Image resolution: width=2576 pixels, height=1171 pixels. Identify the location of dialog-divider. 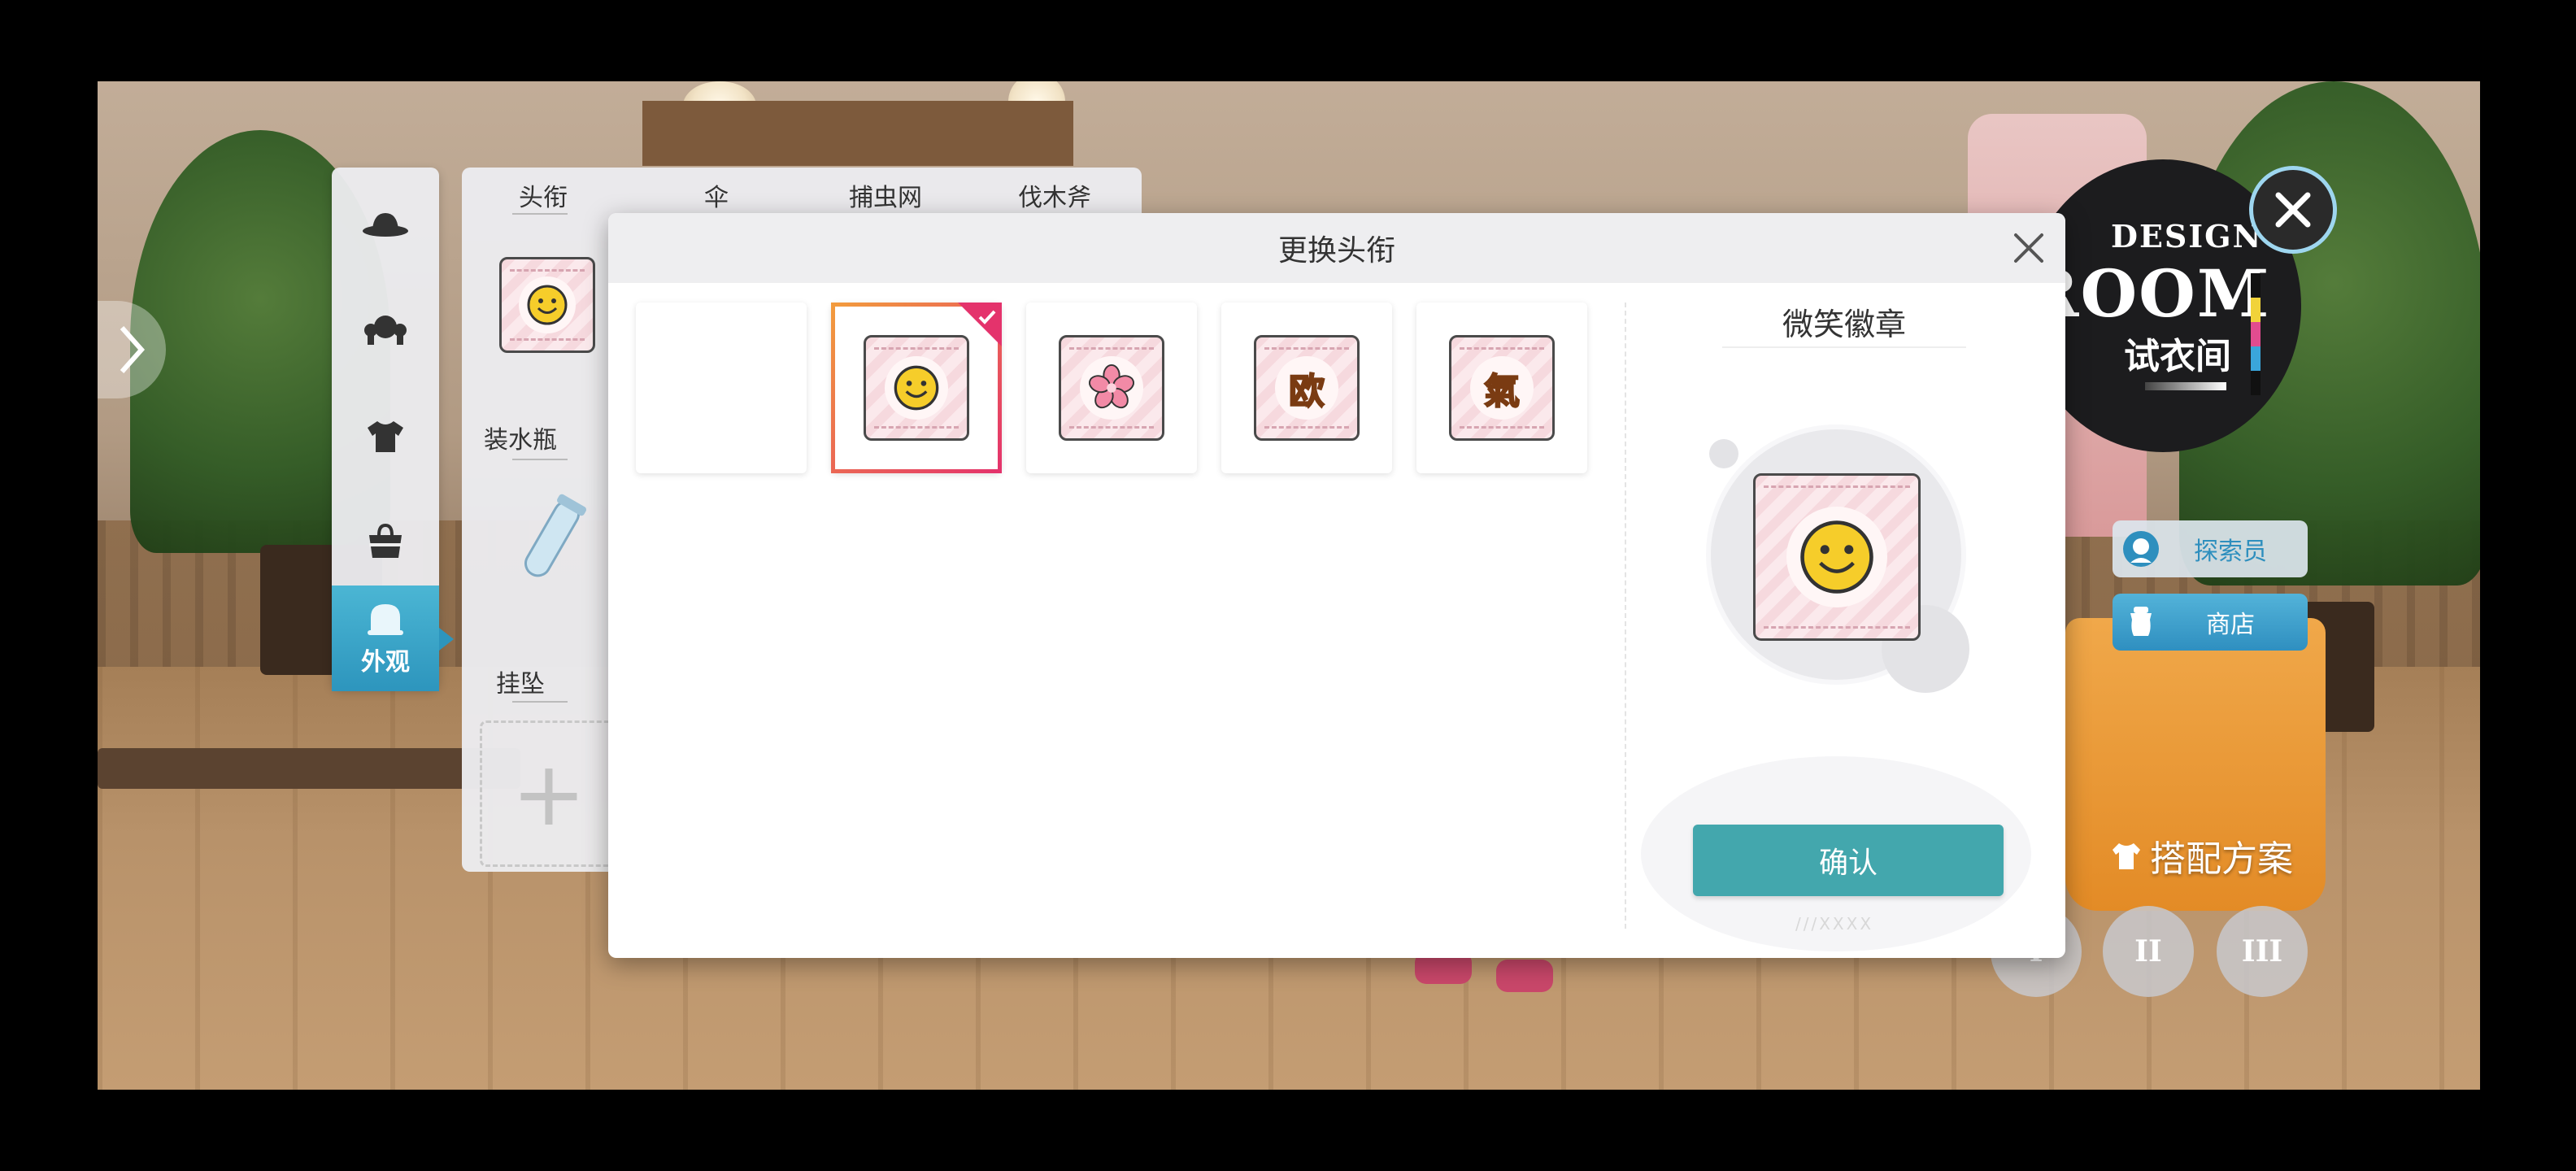
(1626, 616).